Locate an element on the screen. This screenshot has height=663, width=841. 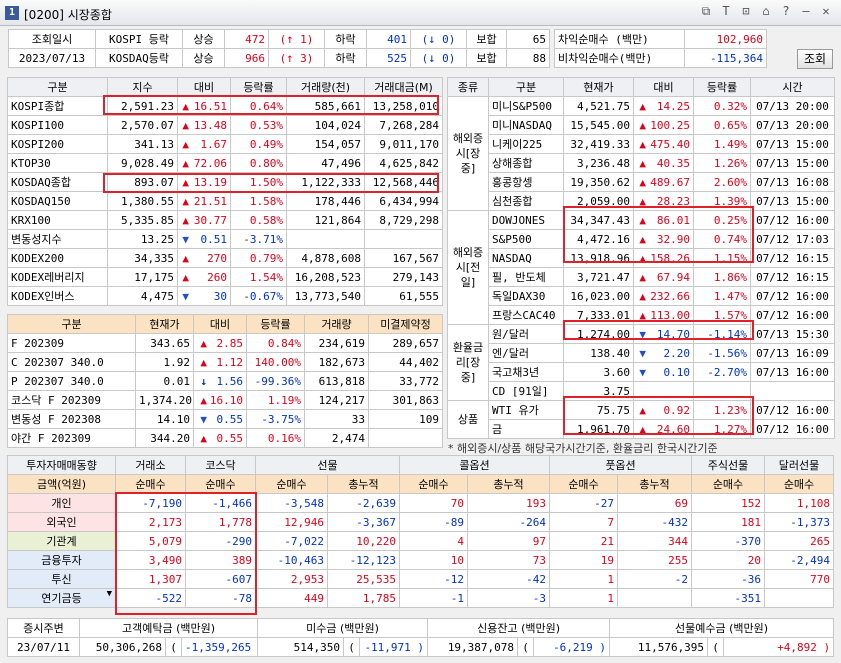
pin-icon: ⌂ is located at coordinates (766, 11).